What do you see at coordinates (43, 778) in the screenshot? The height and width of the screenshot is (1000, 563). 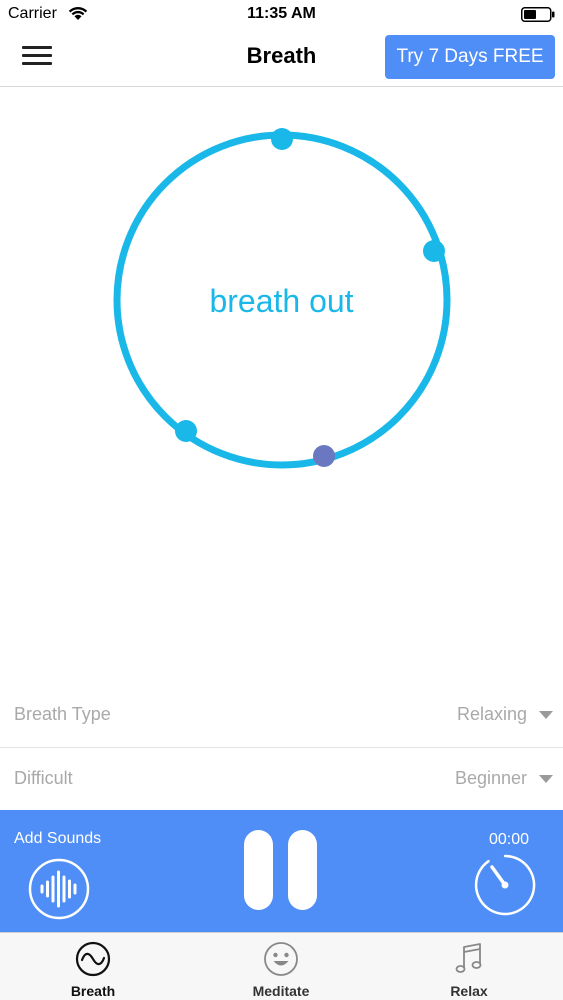 I see `difficult-label: Difficult` at bounding box center [43, 778].